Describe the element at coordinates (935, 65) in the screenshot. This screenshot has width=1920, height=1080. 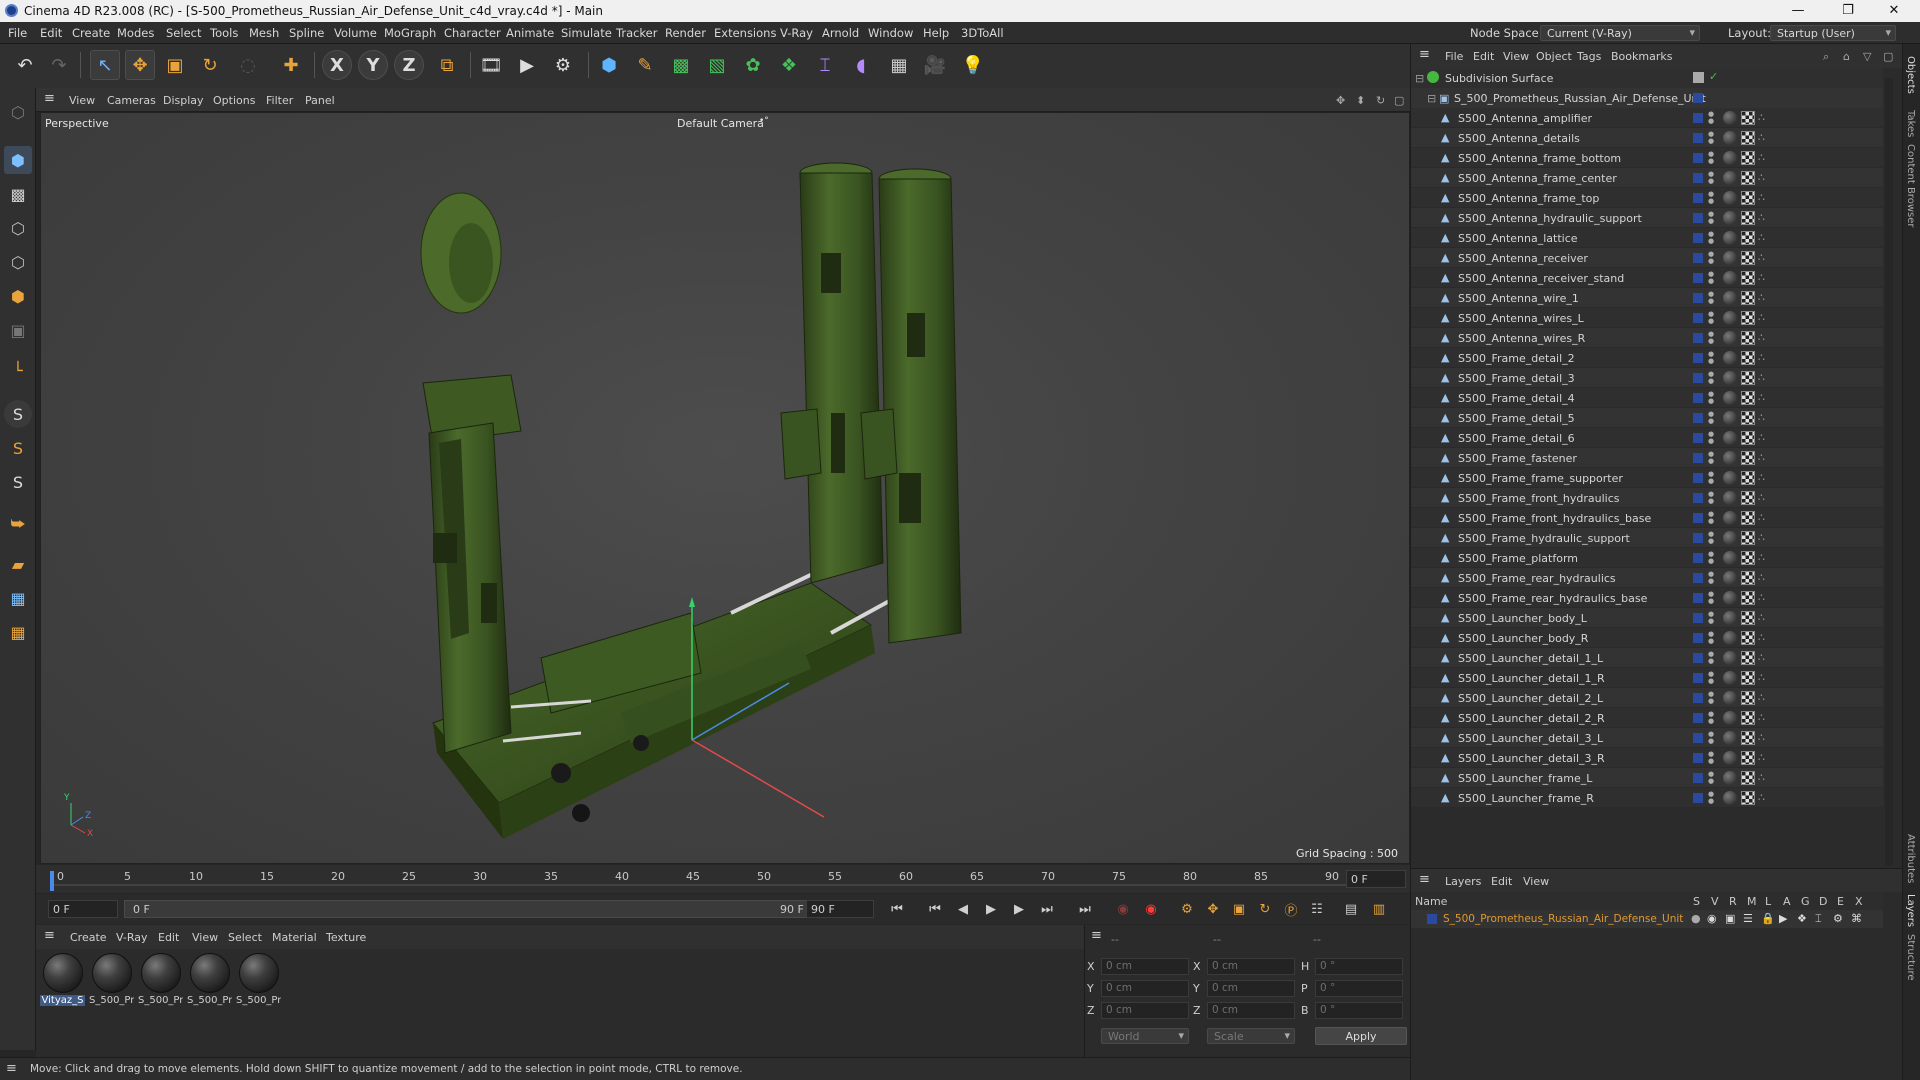
I see `camera-icon: 🎥` at that location.